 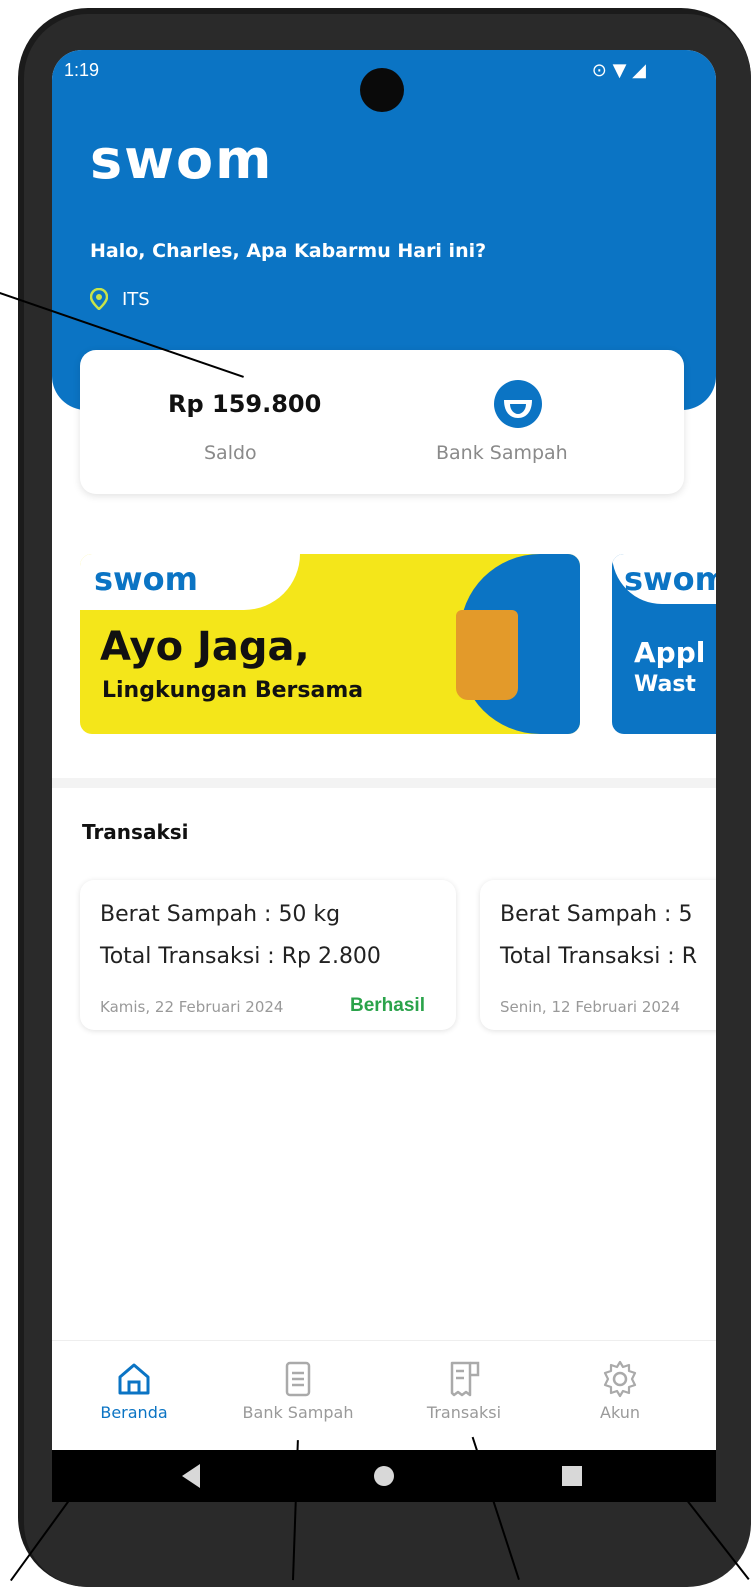 I want to click on system-nav-bar, so click(x=384, y=1476).